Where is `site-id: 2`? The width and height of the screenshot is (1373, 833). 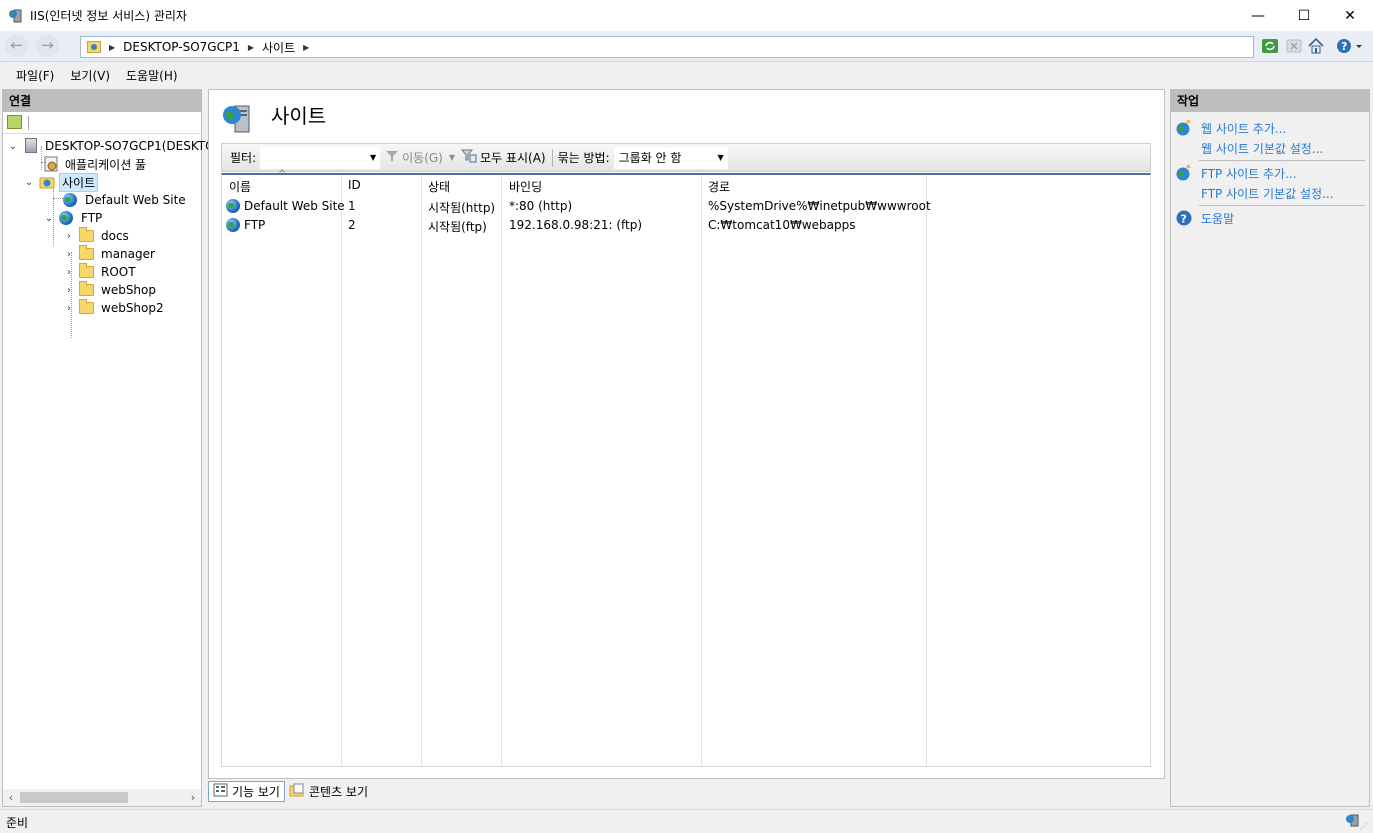
site-id: 2 is located at coordinates (352, 225).